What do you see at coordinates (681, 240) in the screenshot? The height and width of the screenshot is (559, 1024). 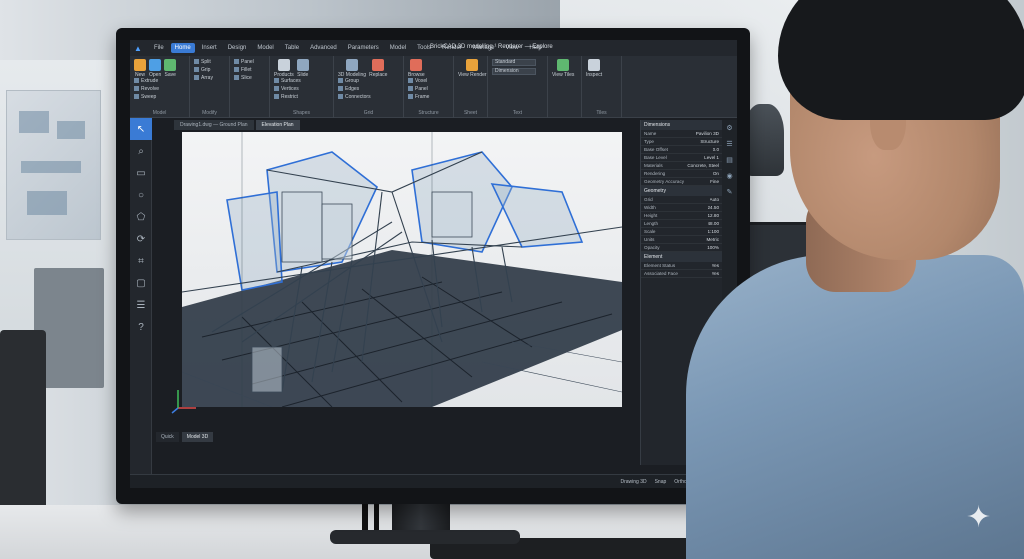 I see `property-row: Units Metric` at bounding box center [681, 240].